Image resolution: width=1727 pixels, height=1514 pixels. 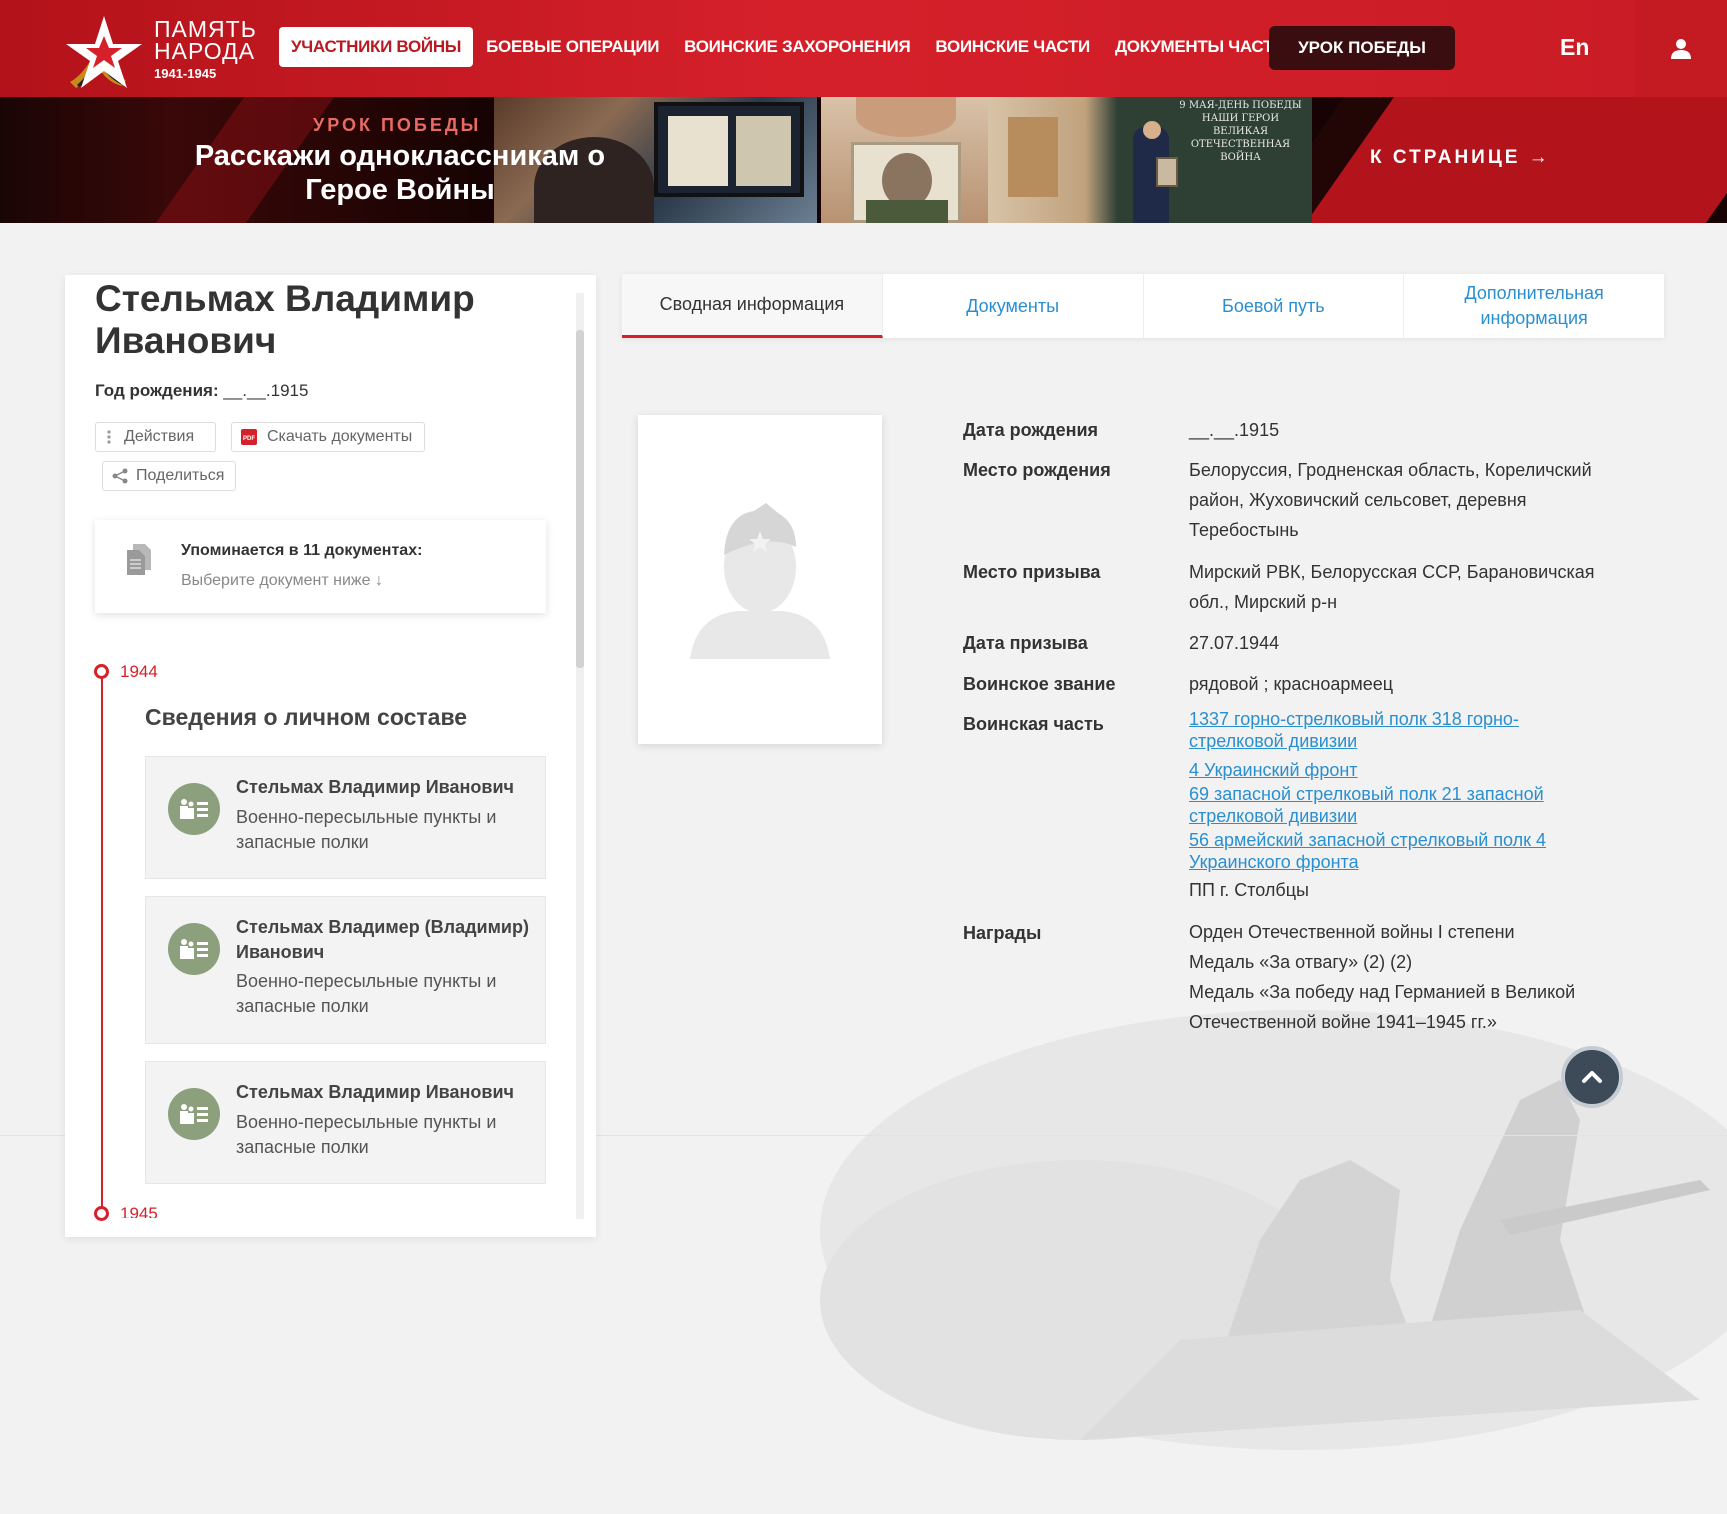 What do you see at coordinates (1301, 962) in the screenshot?
I see `award-item: Медаль «За отвагу» (2) (2)` at bounding box center [1301, 962].